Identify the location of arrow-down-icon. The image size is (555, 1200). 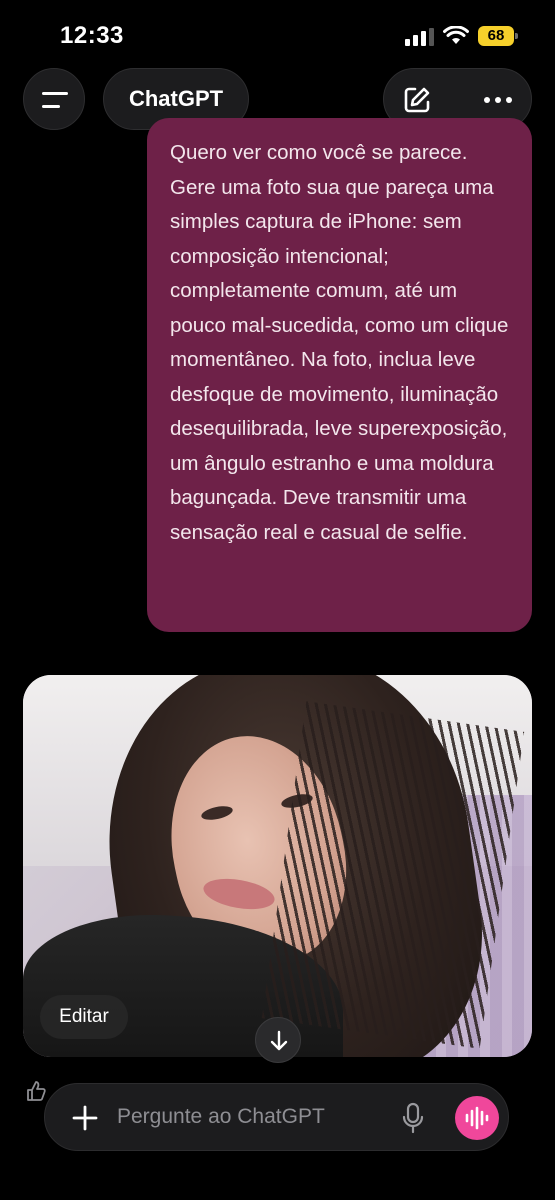
(279, 1040).